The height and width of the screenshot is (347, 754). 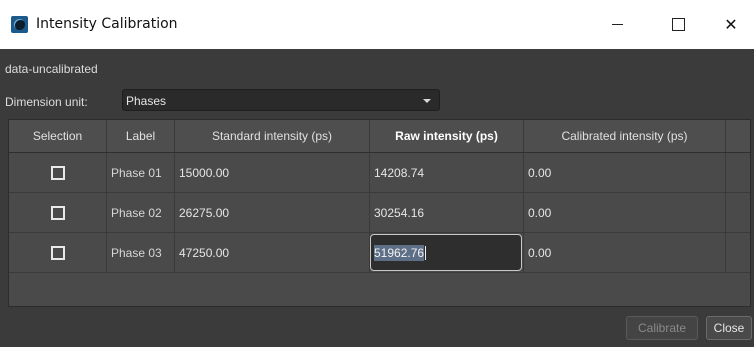 I want to click on dimension-unit-value: Phases, so click(x=146, y=101).